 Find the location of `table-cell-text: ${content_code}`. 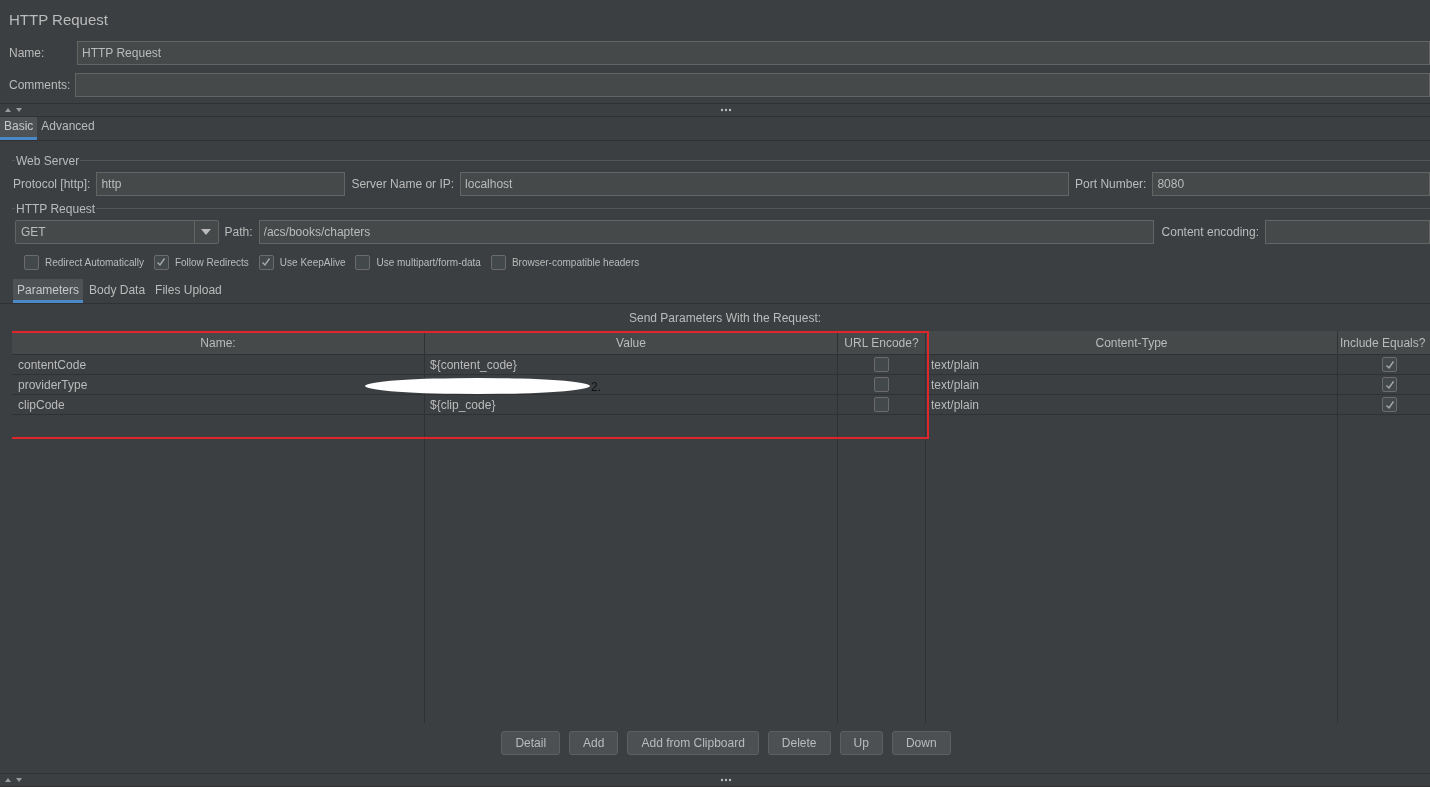

table-cell-text: ${content_code} is located at coordinates (473, 365).